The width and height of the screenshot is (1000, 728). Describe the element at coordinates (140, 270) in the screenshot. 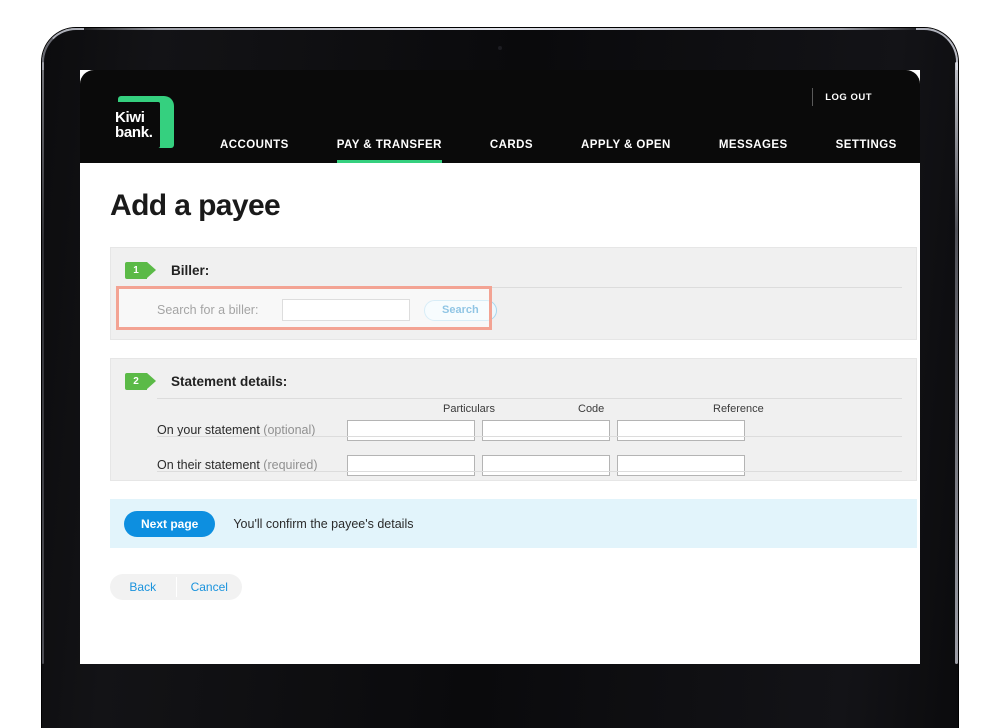

I see `step-badge-1: 1` at that location.